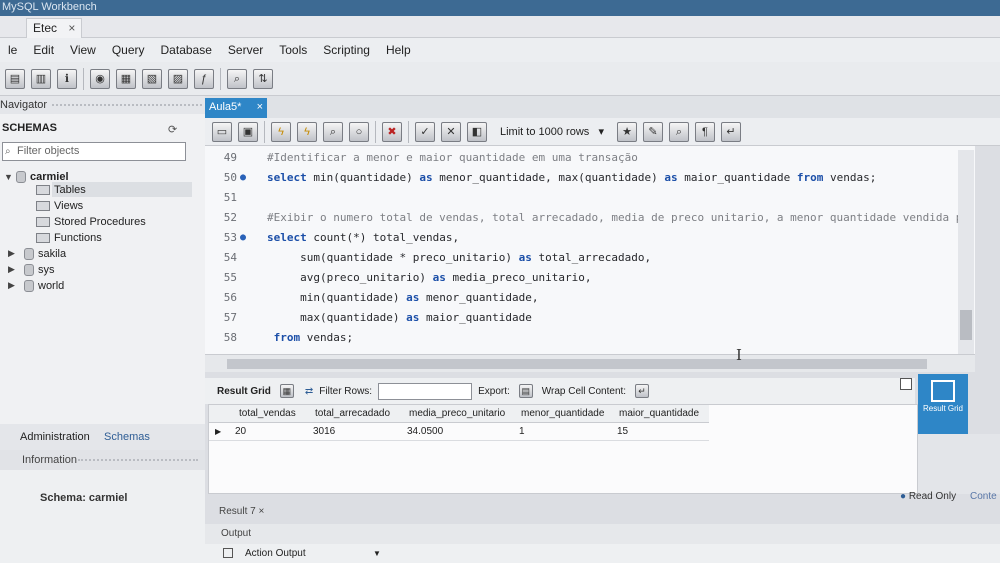 The width and height of the screenshot is (1000, 563). I want to click on menu-tools: Tools, so click(293, 50).